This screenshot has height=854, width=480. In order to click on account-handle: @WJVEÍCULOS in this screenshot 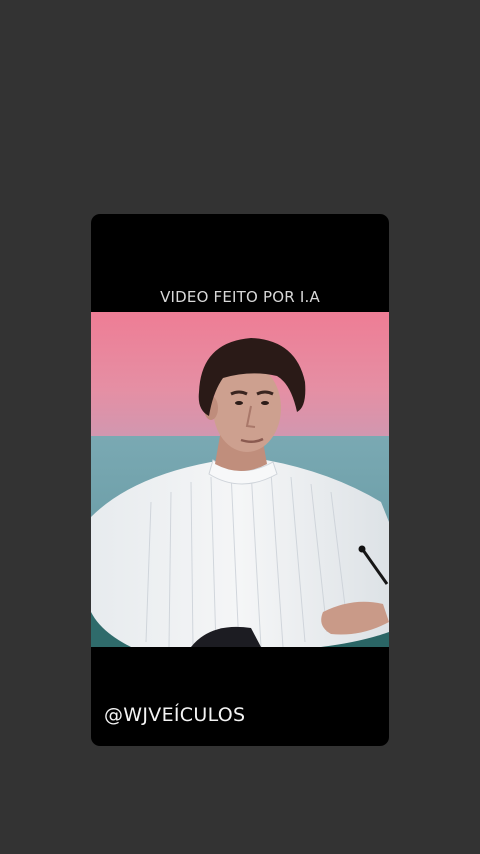, I will do `click(174, 715)`.